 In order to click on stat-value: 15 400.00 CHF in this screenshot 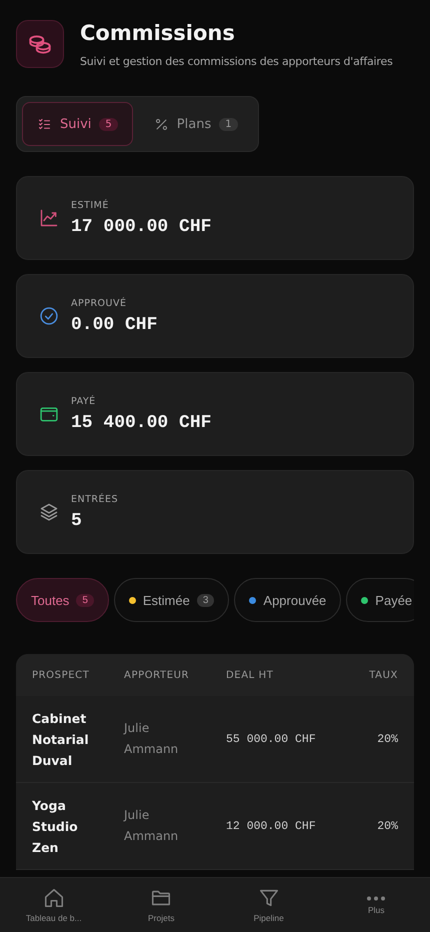, I will do `click(141, 422)`.